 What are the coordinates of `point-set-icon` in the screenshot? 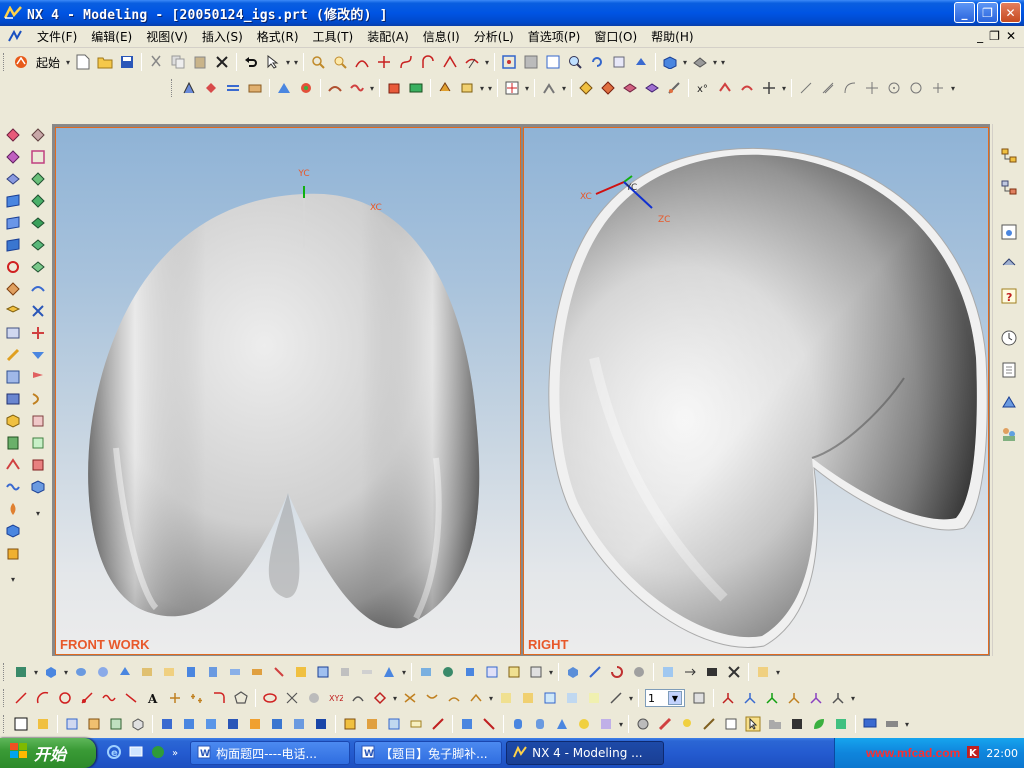 It's located at (87, 698).